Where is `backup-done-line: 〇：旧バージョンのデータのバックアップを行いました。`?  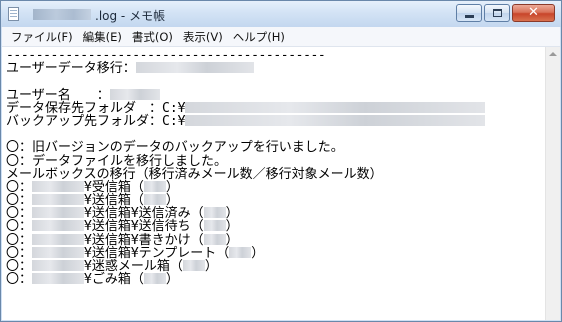 backup-done-line: 〇：旧バージョンのデータのバックアップを行いました。 is located at coordinates (175, 148).